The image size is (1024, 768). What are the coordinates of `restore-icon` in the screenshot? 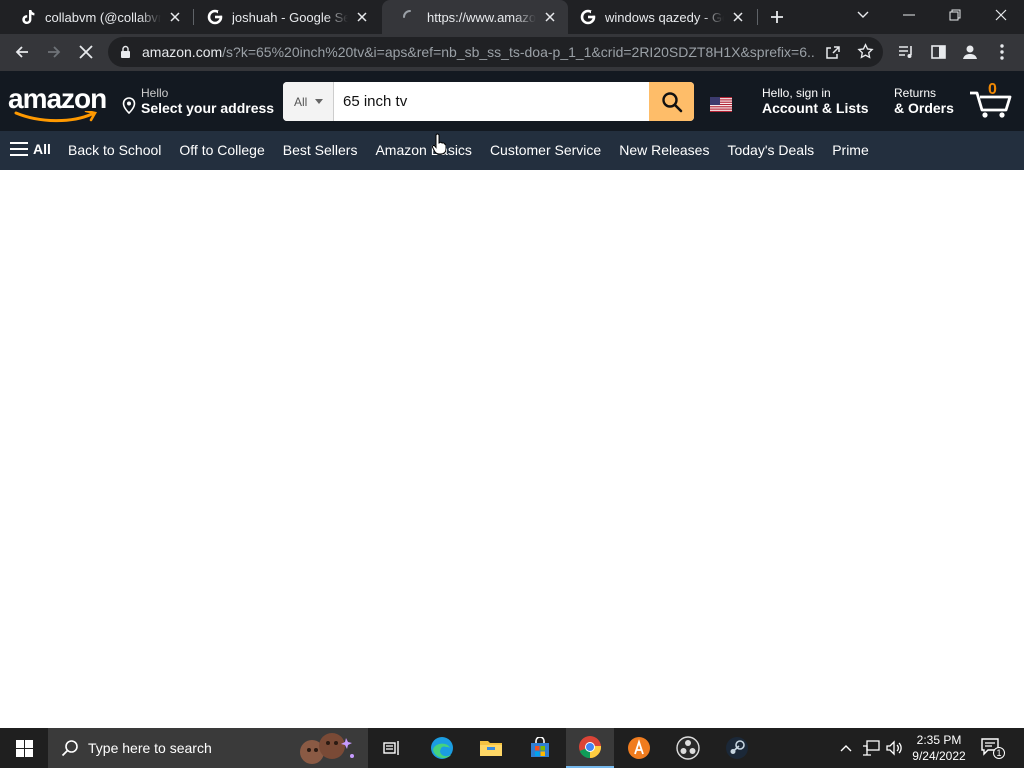 It's located at (955, 15).